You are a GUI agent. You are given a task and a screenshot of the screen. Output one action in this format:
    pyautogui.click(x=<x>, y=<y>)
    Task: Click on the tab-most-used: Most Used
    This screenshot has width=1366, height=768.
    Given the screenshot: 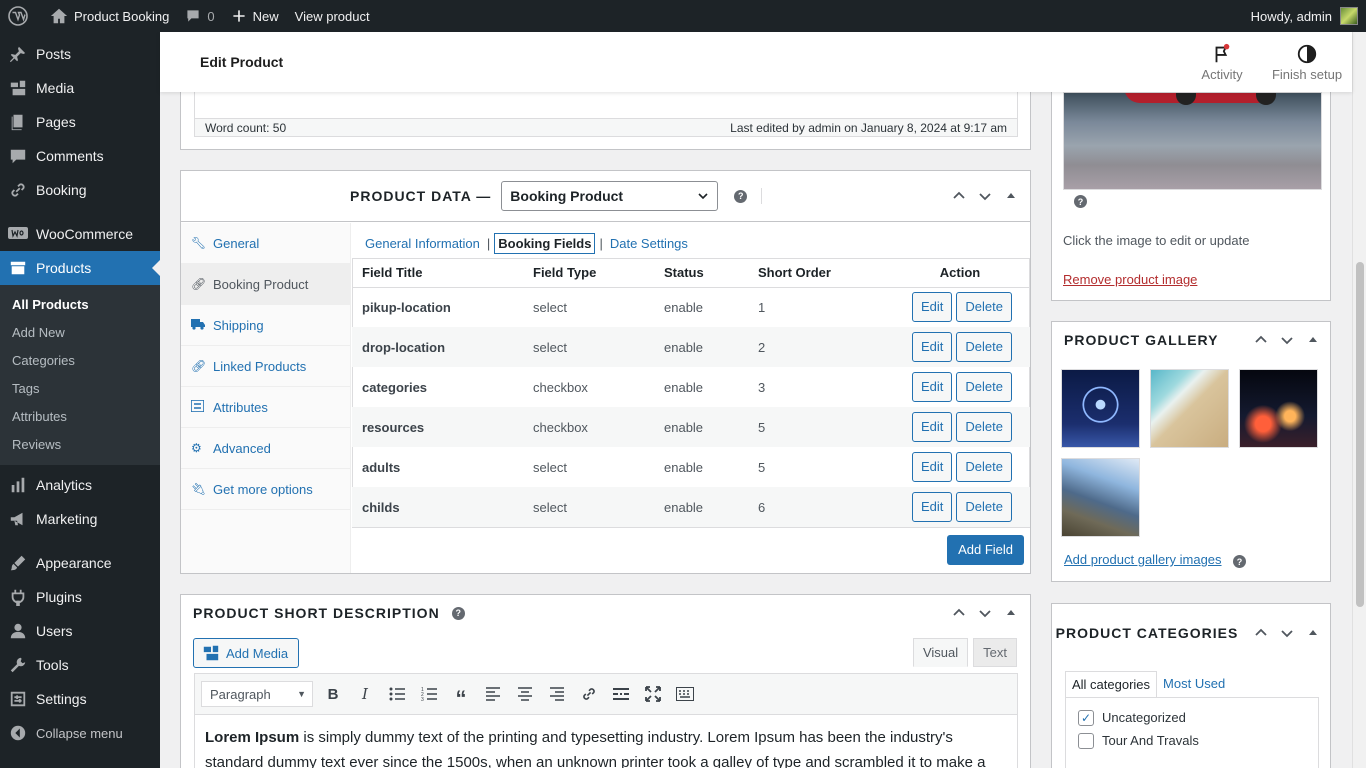 What is the action you would take?
    pyautogui.click(x=1194, y=684)
    